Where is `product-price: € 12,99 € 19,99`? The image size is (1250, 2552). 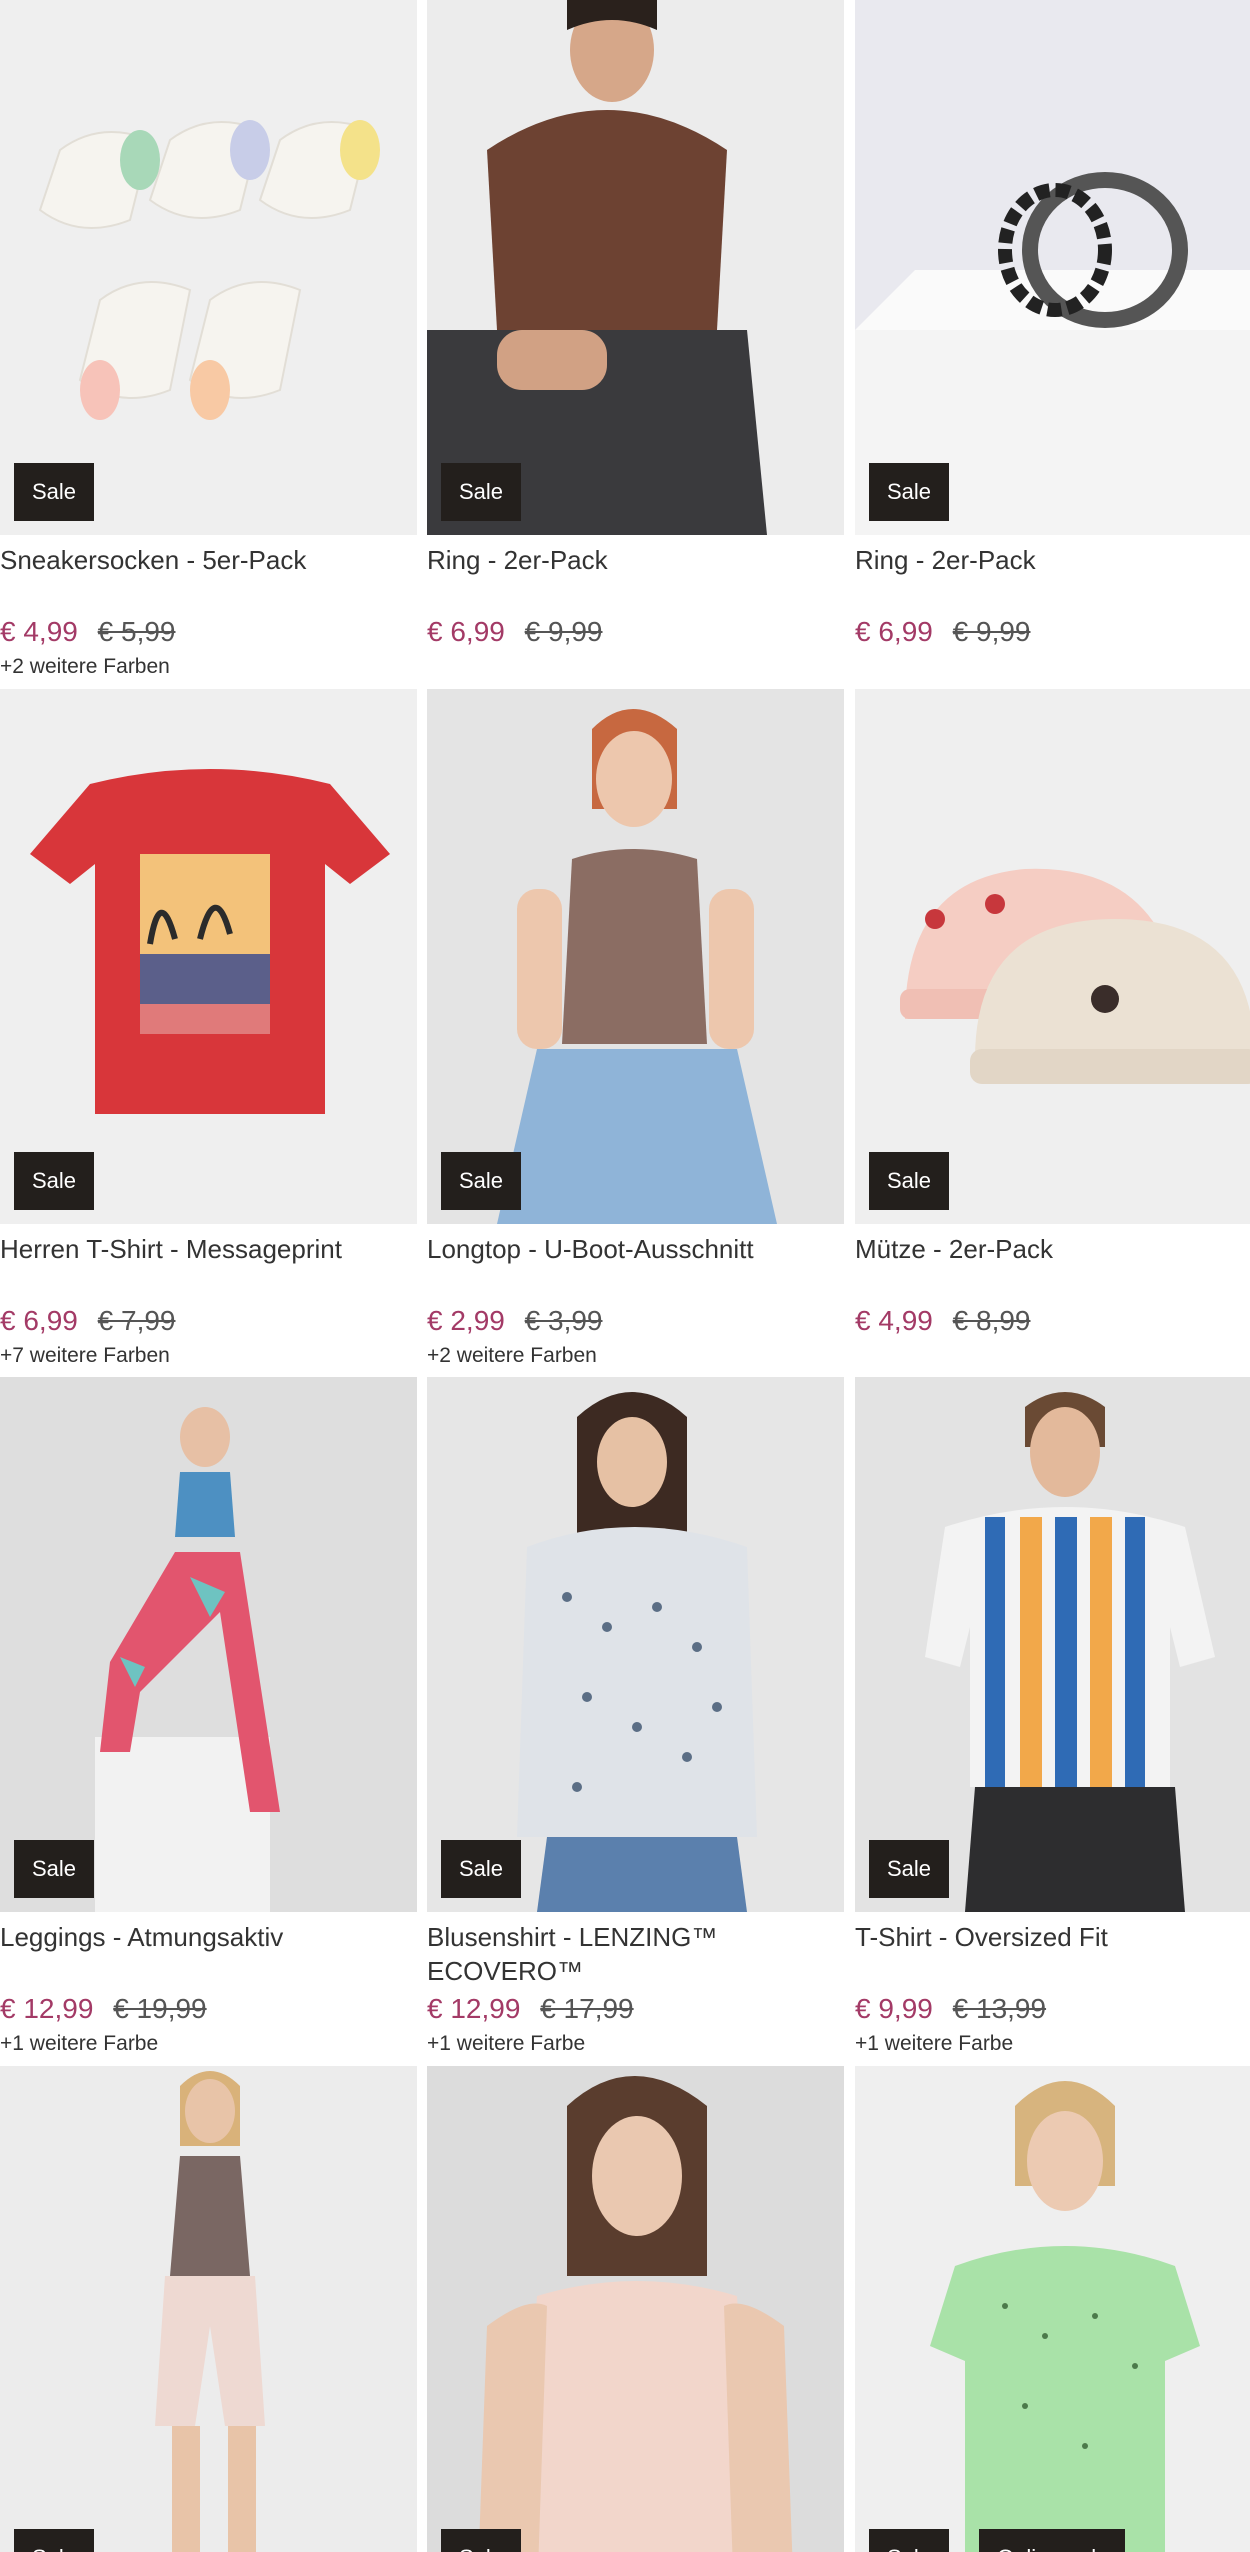 product-price: € 12,99 € 19,99 is located at coordinates (103, 2009).